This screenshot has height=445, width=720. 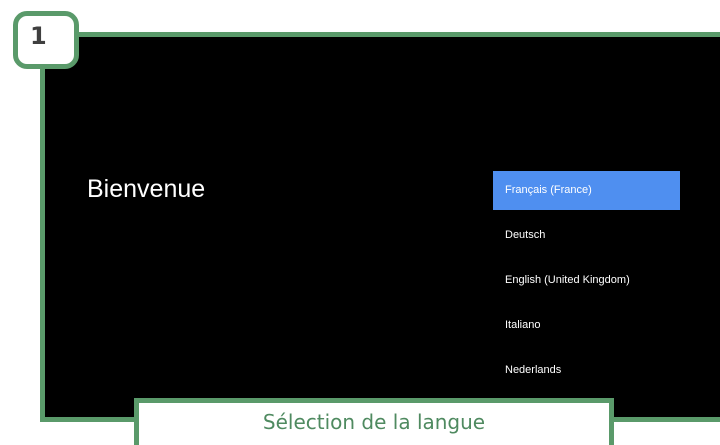 What do you see at coordinates (586, 235) in the screenshot?
I see `language-option-deutsch: Deutsch` at bounding box center [586, 235].